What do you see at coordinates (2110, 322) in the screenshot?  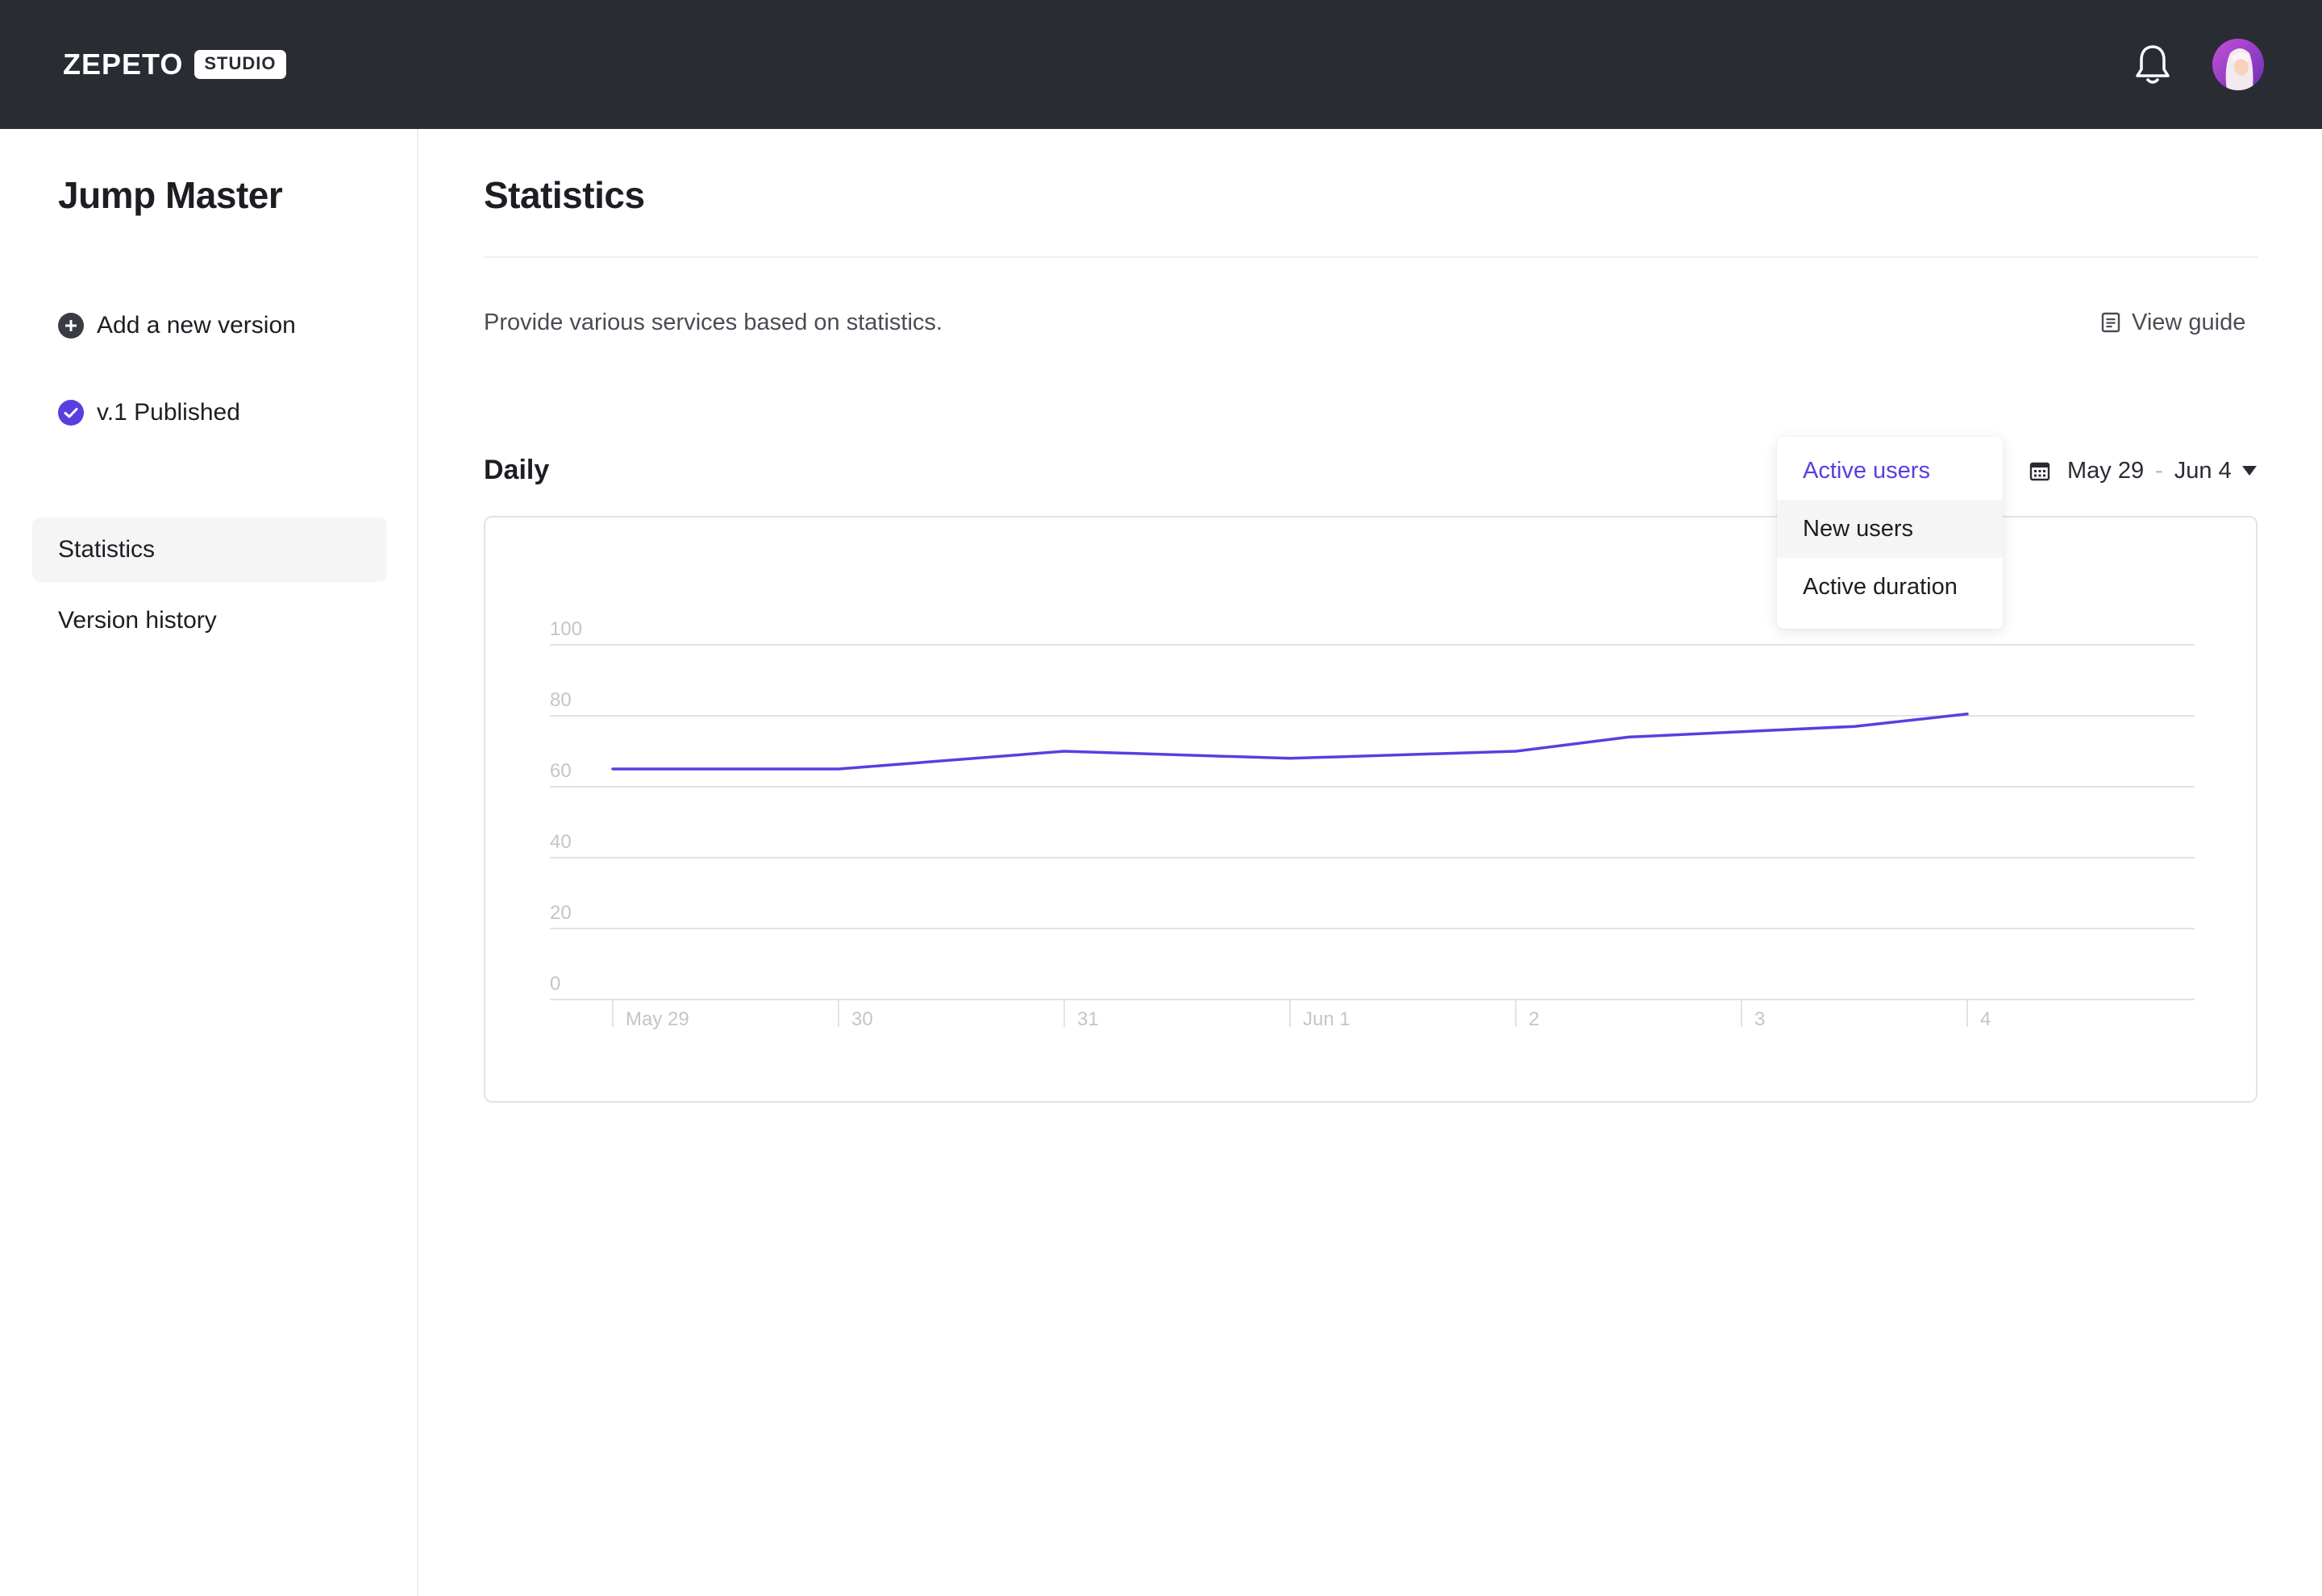 I see `document-icon` at bounding box center [2110, 322].